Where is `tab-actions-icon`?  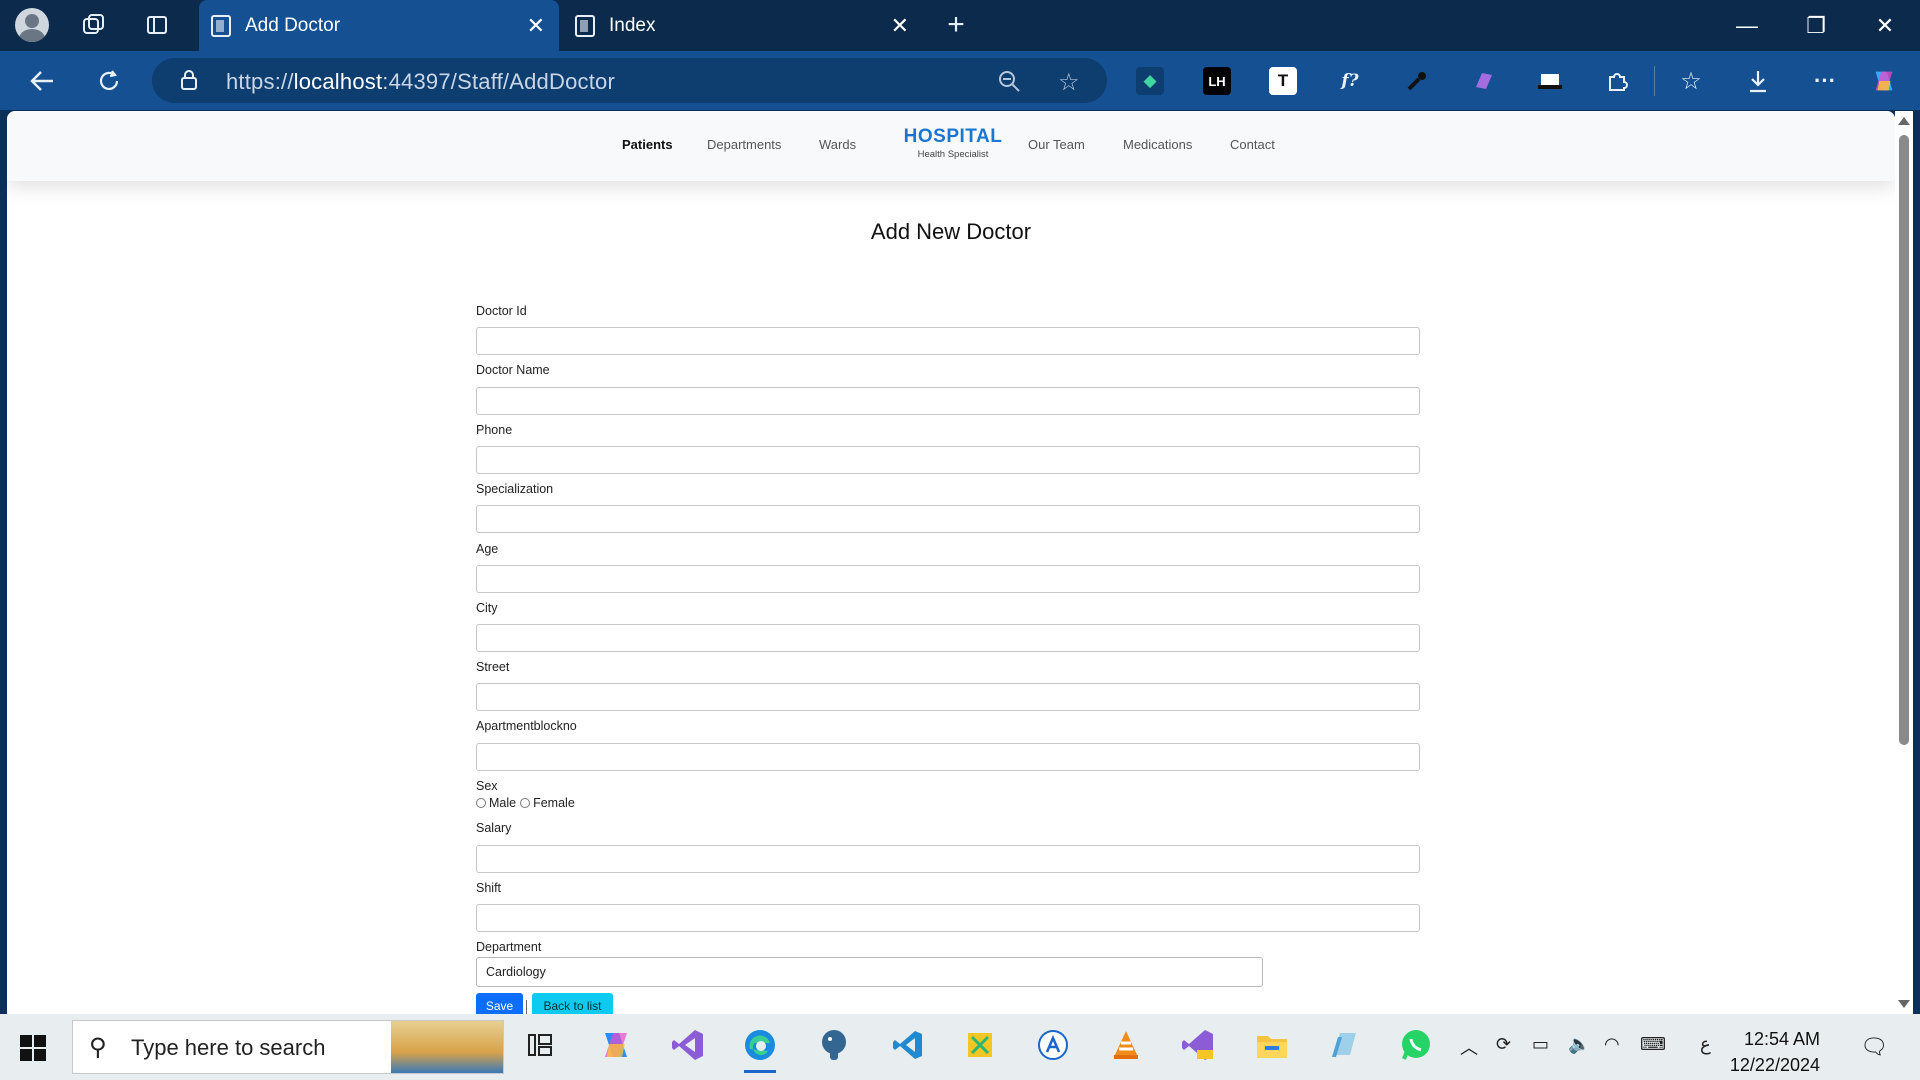 tab-actions-icon is located at coordinates (157, 25).